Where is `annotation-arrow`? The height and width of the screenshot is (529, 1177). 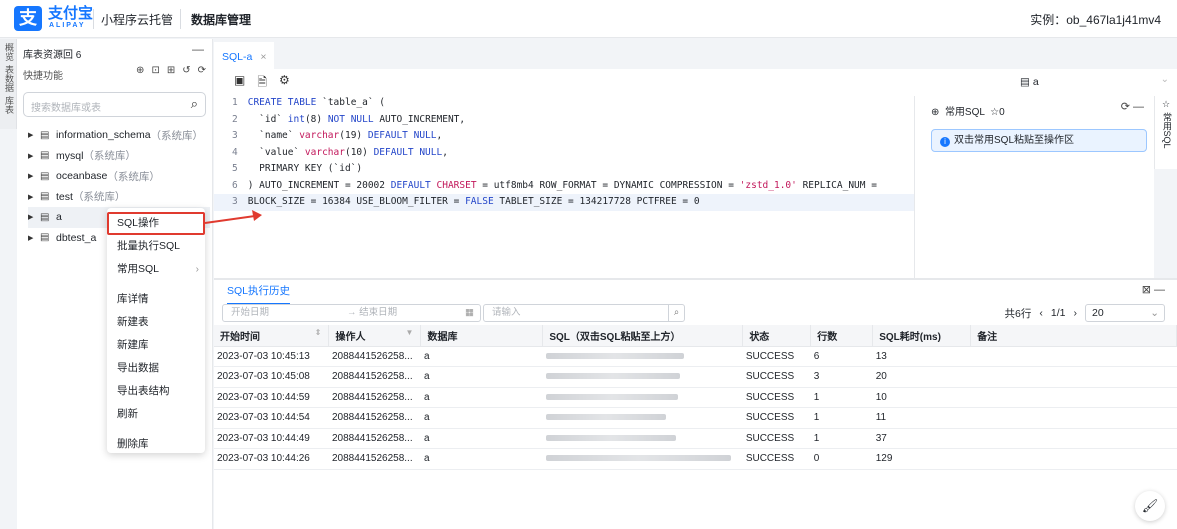
annotation-arrow is located at coordinates (233, 217).